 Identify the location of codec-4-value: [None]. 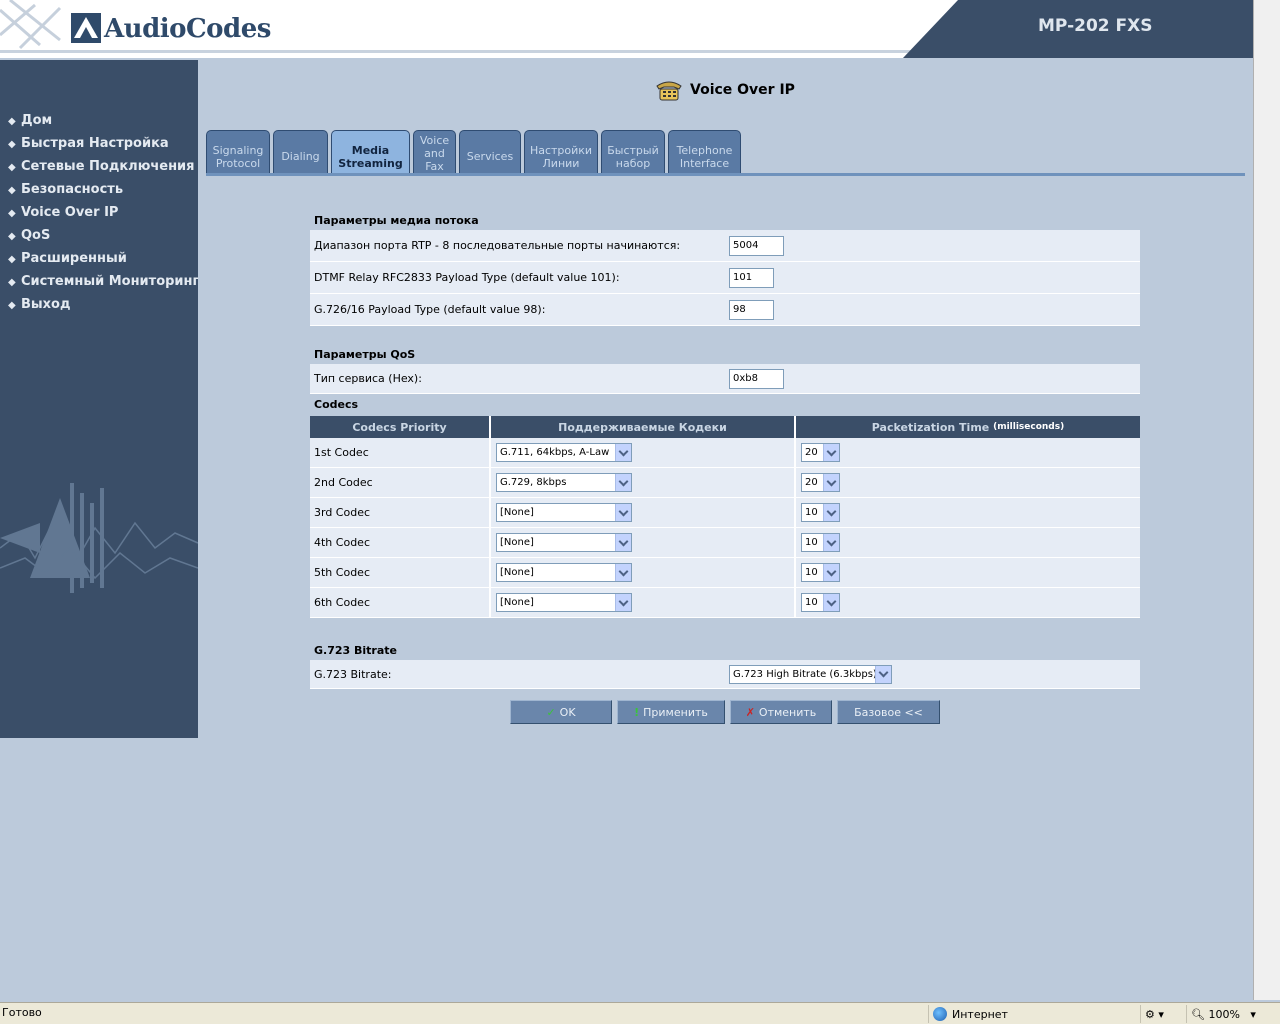
(517, 542).